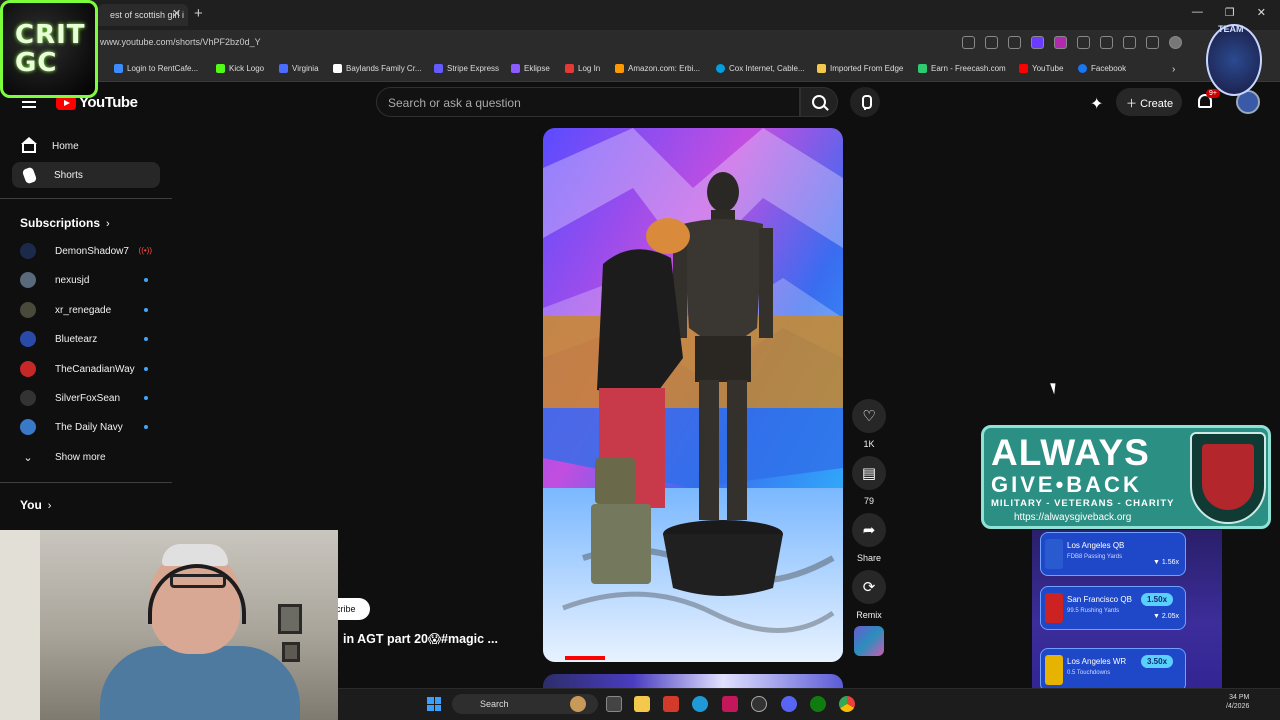  What do you see at coordinates (642, 704) in the screenshot?
I see `file-explorer-icon` at bounding box center [642, 704].